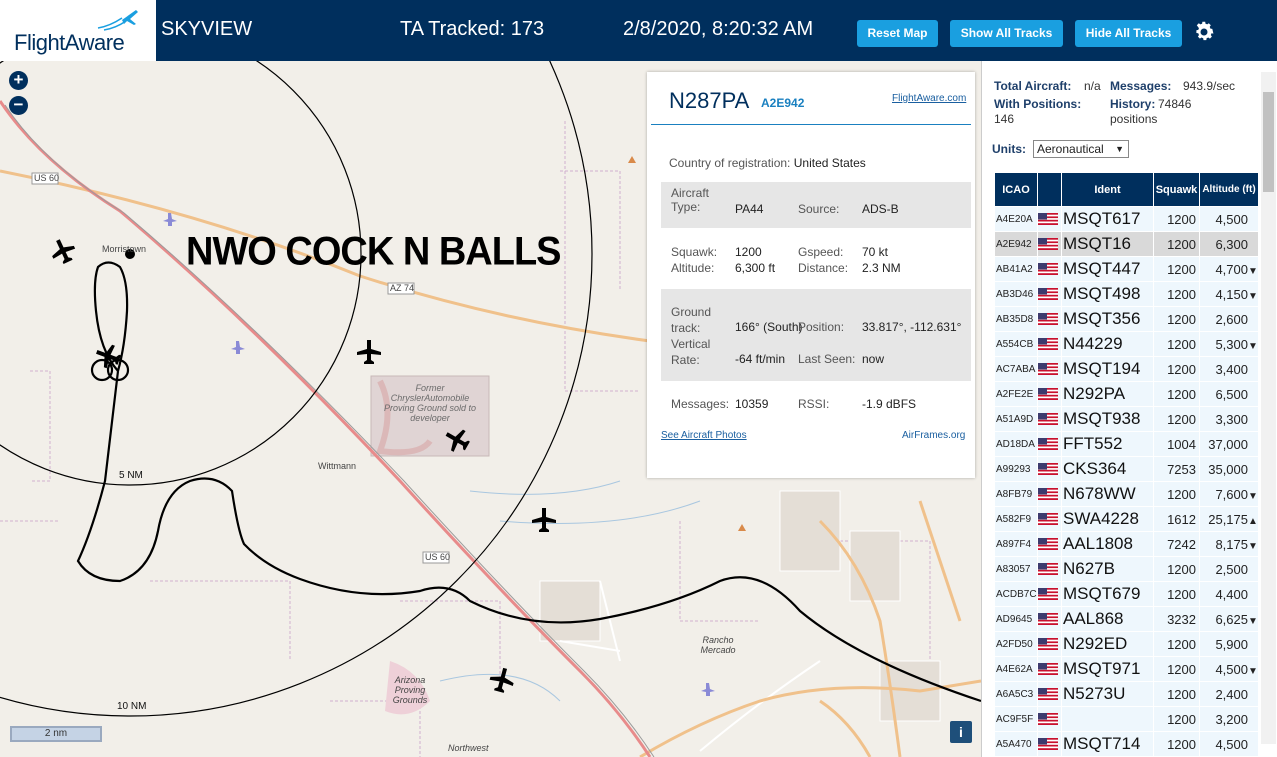 The image size is (1277, 757). Describe the element at coordinates (929, 98) in the screenshot. I see `flightaware-link: FlightAware.com` at that location.